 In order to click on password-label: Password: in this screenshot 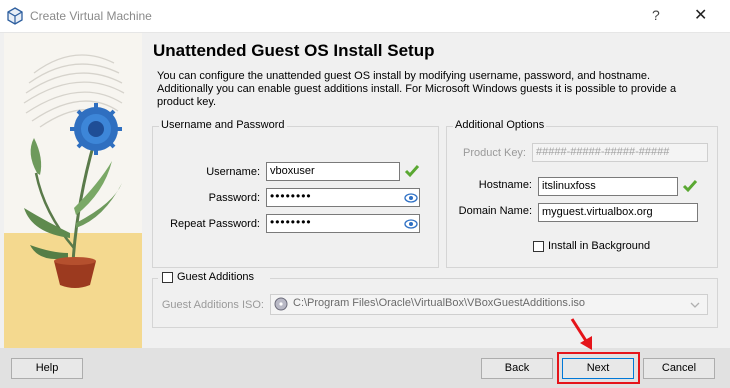, I will do `click(234, 198)`.